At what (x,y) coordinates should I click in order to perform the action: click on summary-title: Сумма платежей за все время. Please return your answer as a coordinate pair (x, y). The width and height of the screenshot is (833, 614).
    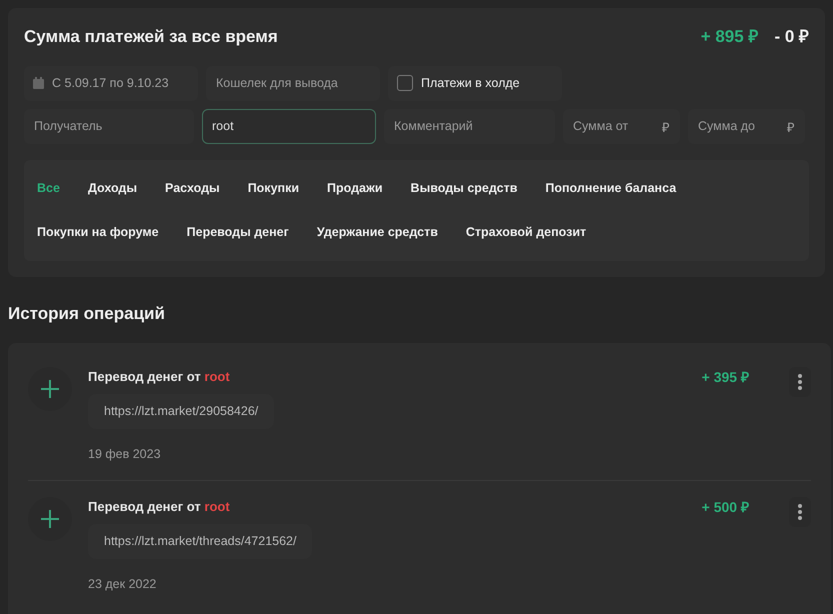
    Looking at the image, I should click on (151, 37).